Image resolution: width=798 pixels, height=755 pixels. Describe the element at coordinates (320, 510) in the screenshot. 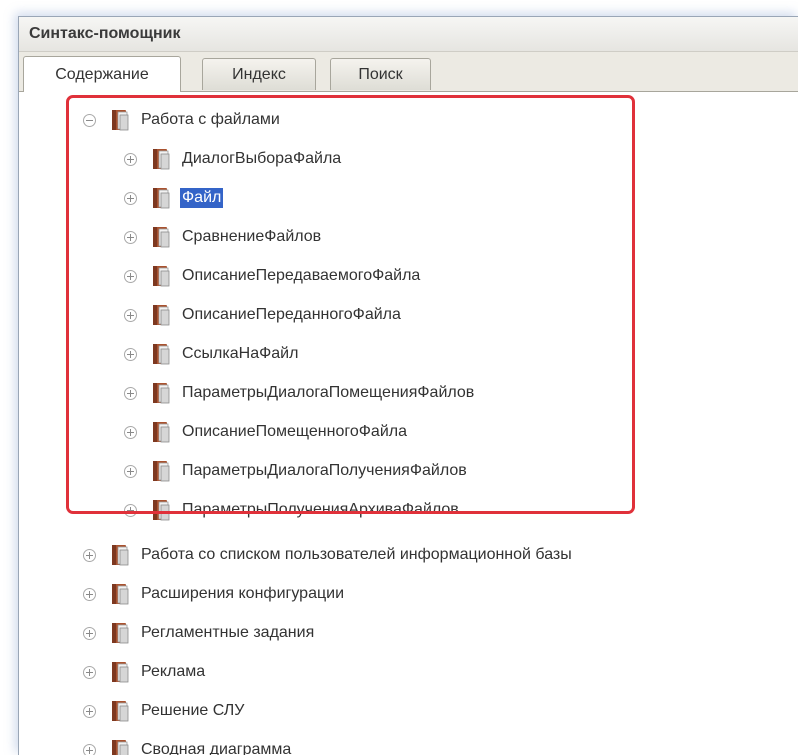

I see `tree-item-label: ПараметрыПолученияАрхиваФайлов` at that location.